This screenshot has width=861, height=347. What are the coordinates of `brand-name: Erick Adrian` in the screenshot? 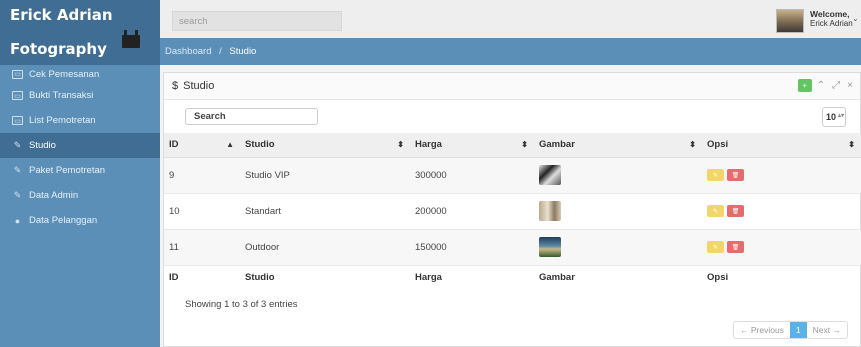 It's located at (61, 15).